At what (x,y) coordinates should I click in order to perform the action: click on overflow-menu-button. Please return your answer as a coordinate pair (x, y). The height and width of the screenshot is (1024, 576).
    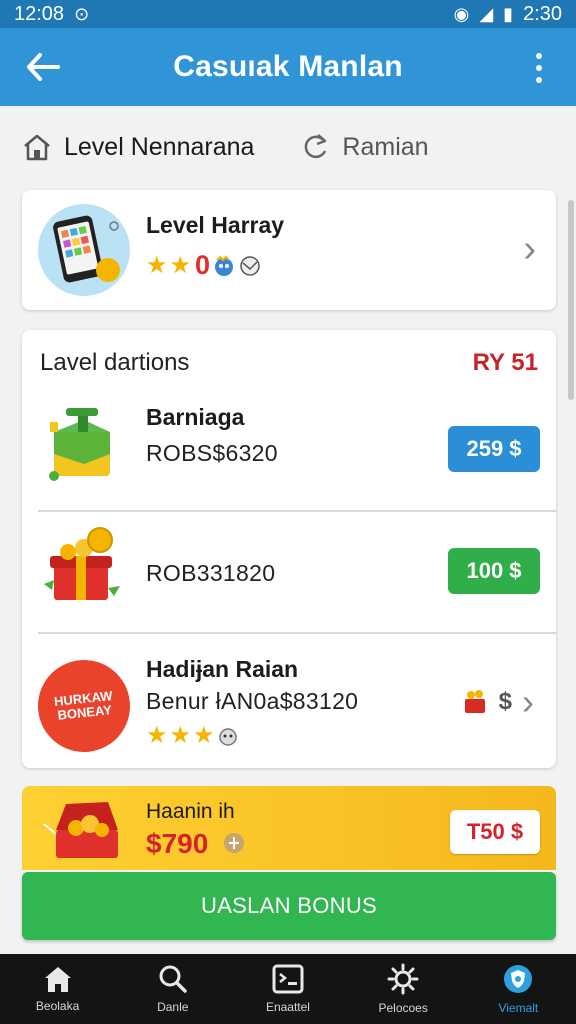
    Looking at the image, I should click on (539, 68).